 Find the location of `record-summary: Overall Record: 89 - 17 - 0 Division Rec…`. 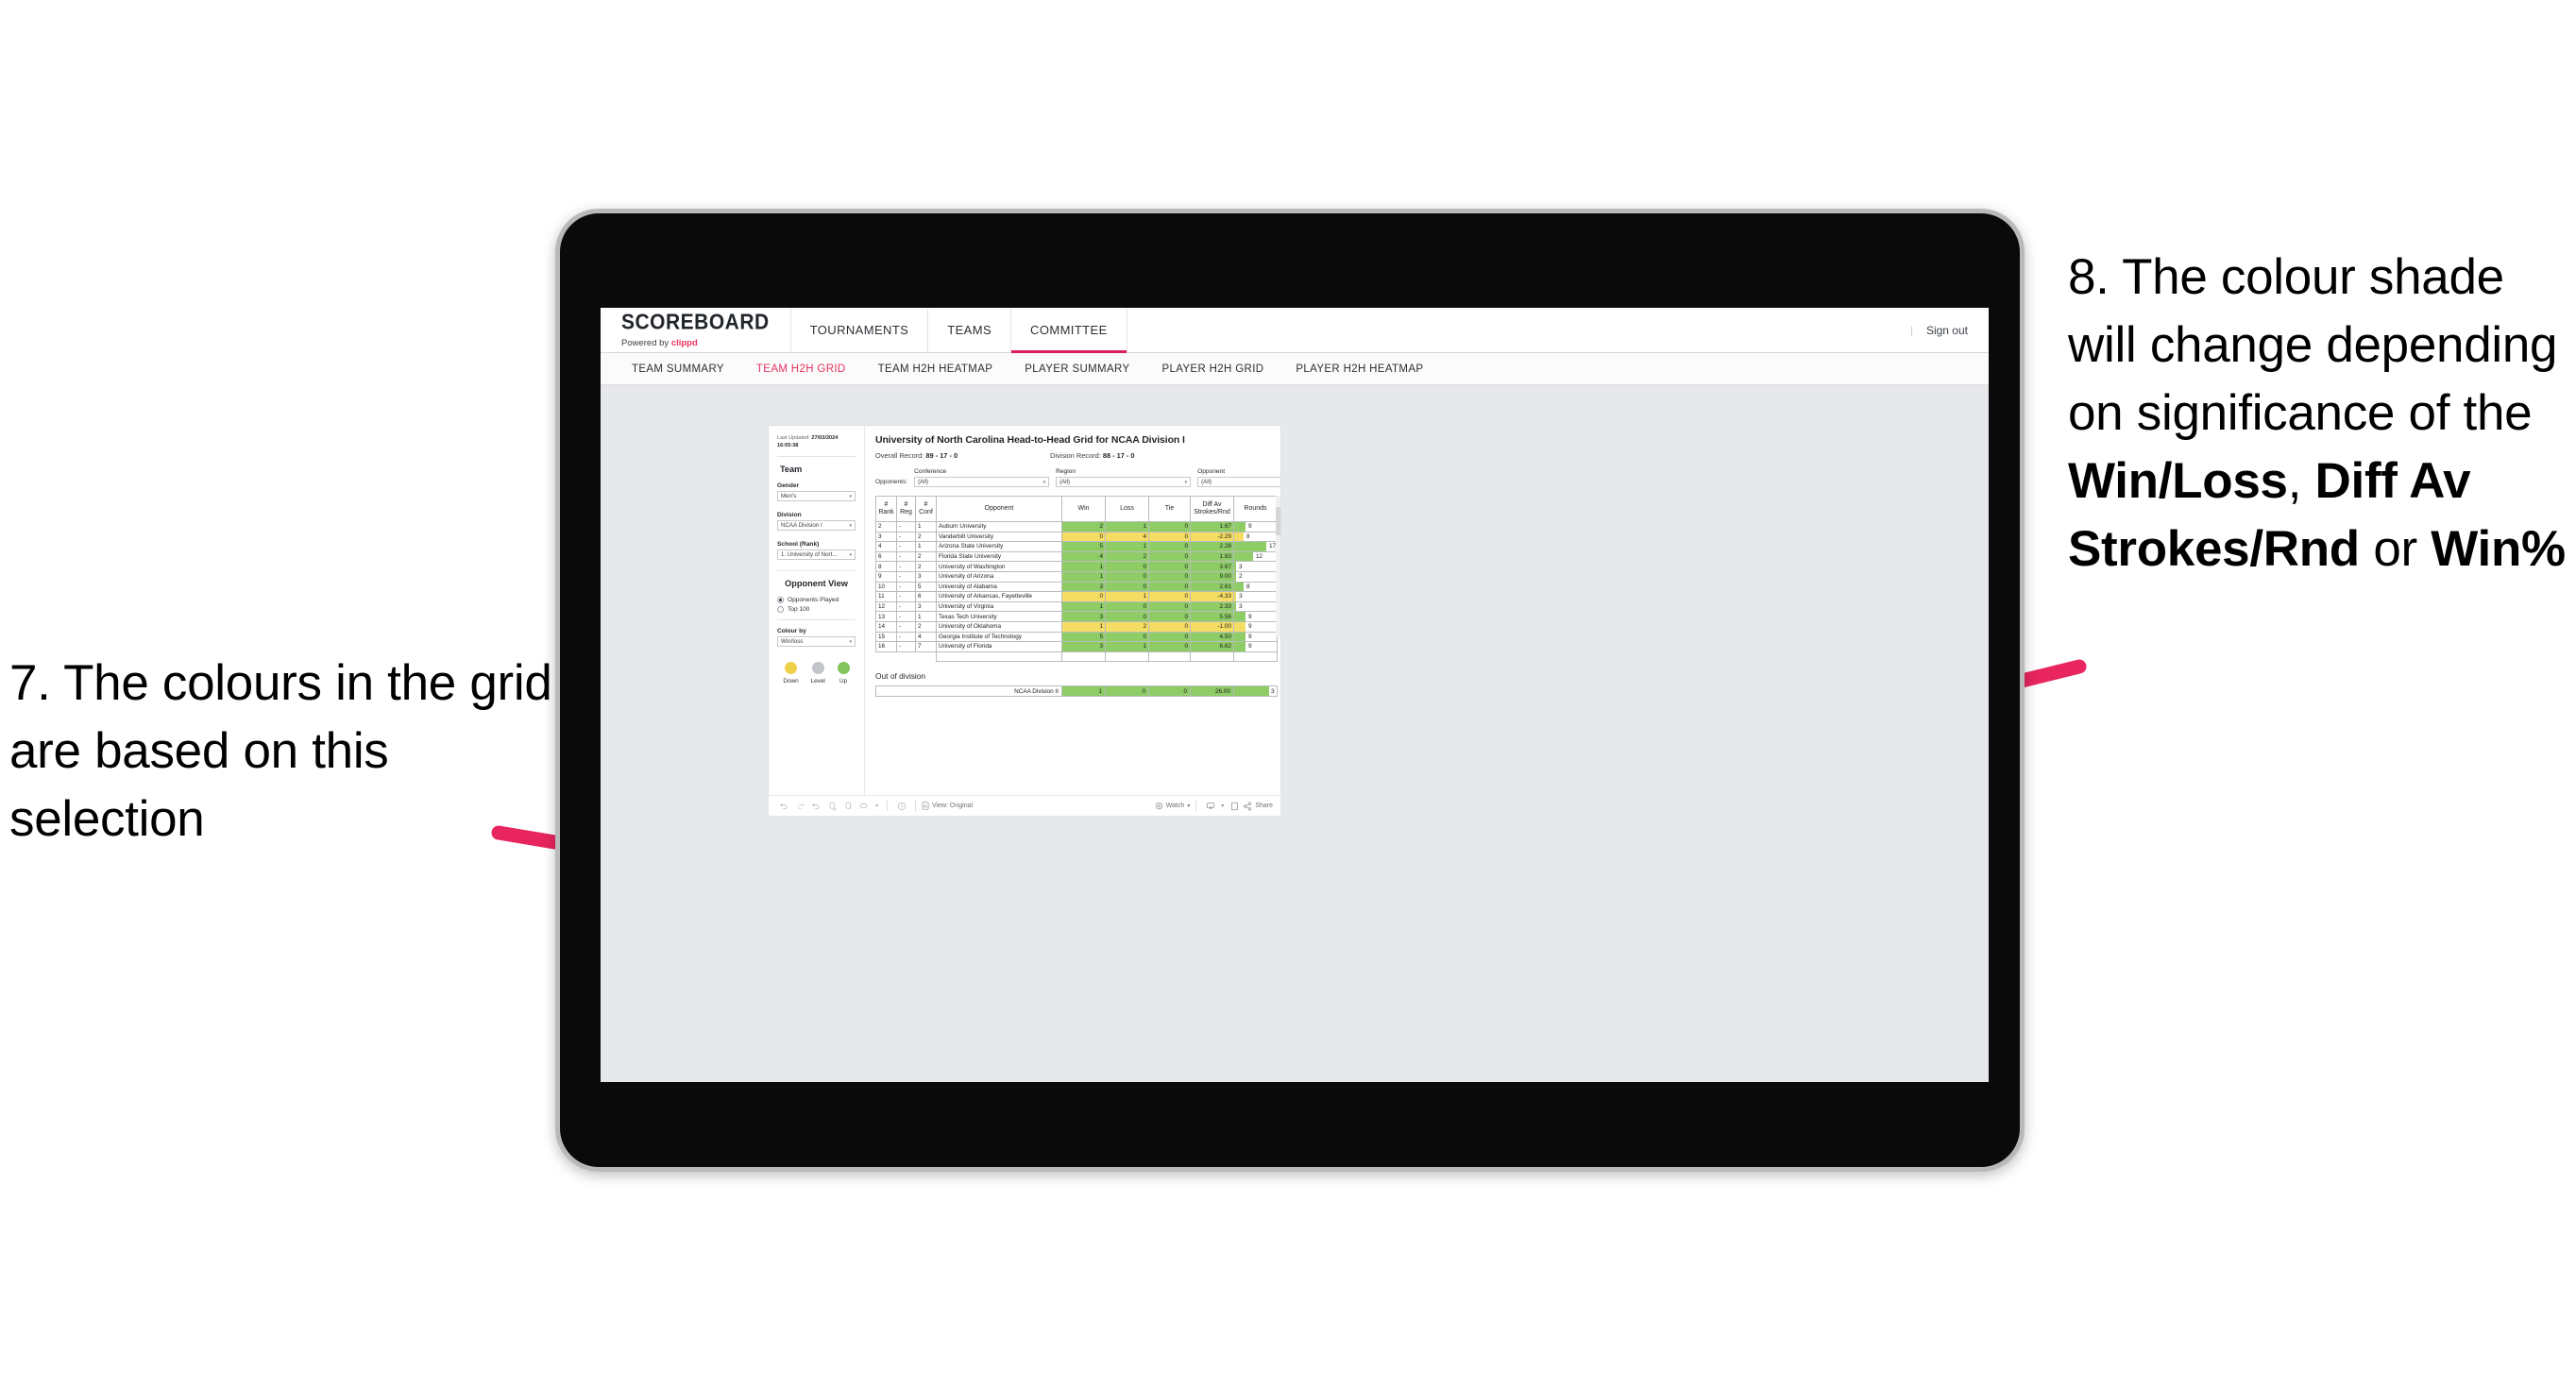

record-summary: Overall Record: 89 - 17 - 0 Division Rec… is located at coordinates (1072, 455).